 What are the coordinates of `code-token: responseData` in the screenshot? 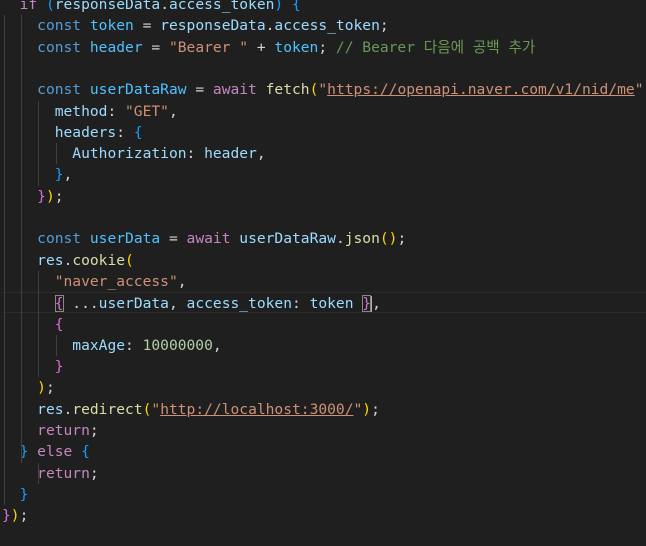 It's located at (107, 6).